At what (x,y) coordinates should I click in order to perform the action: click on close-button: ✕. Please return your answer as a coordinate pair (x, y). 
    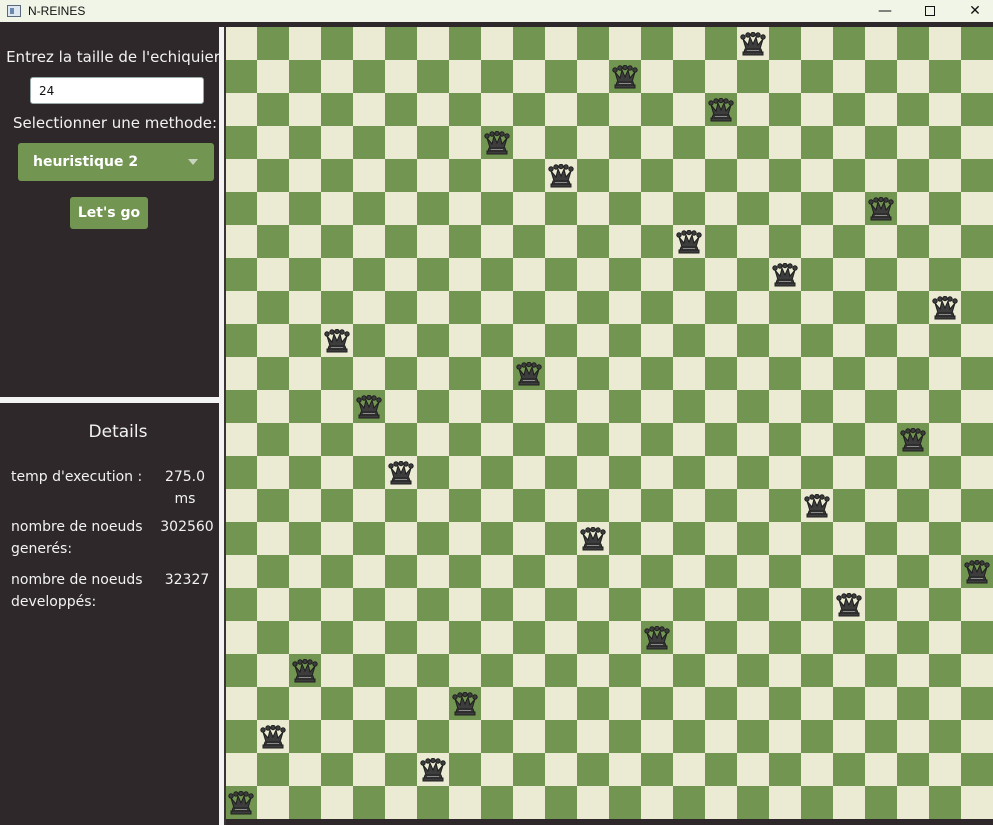
    Looking at the image, I should click on (972, 11).